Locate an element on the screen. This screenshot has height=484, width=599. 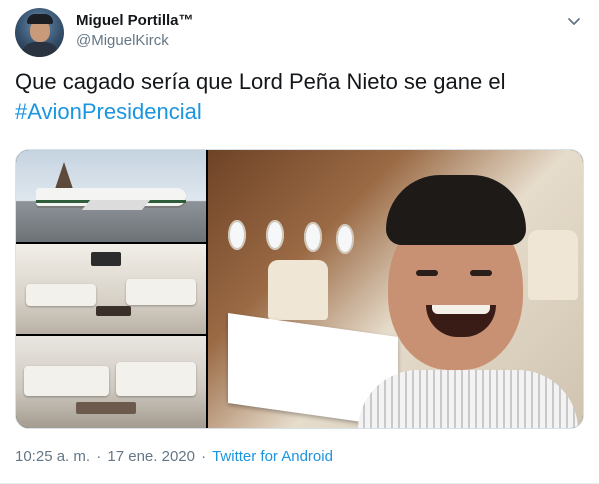
user-avatar is located at coordinates (39, 32).